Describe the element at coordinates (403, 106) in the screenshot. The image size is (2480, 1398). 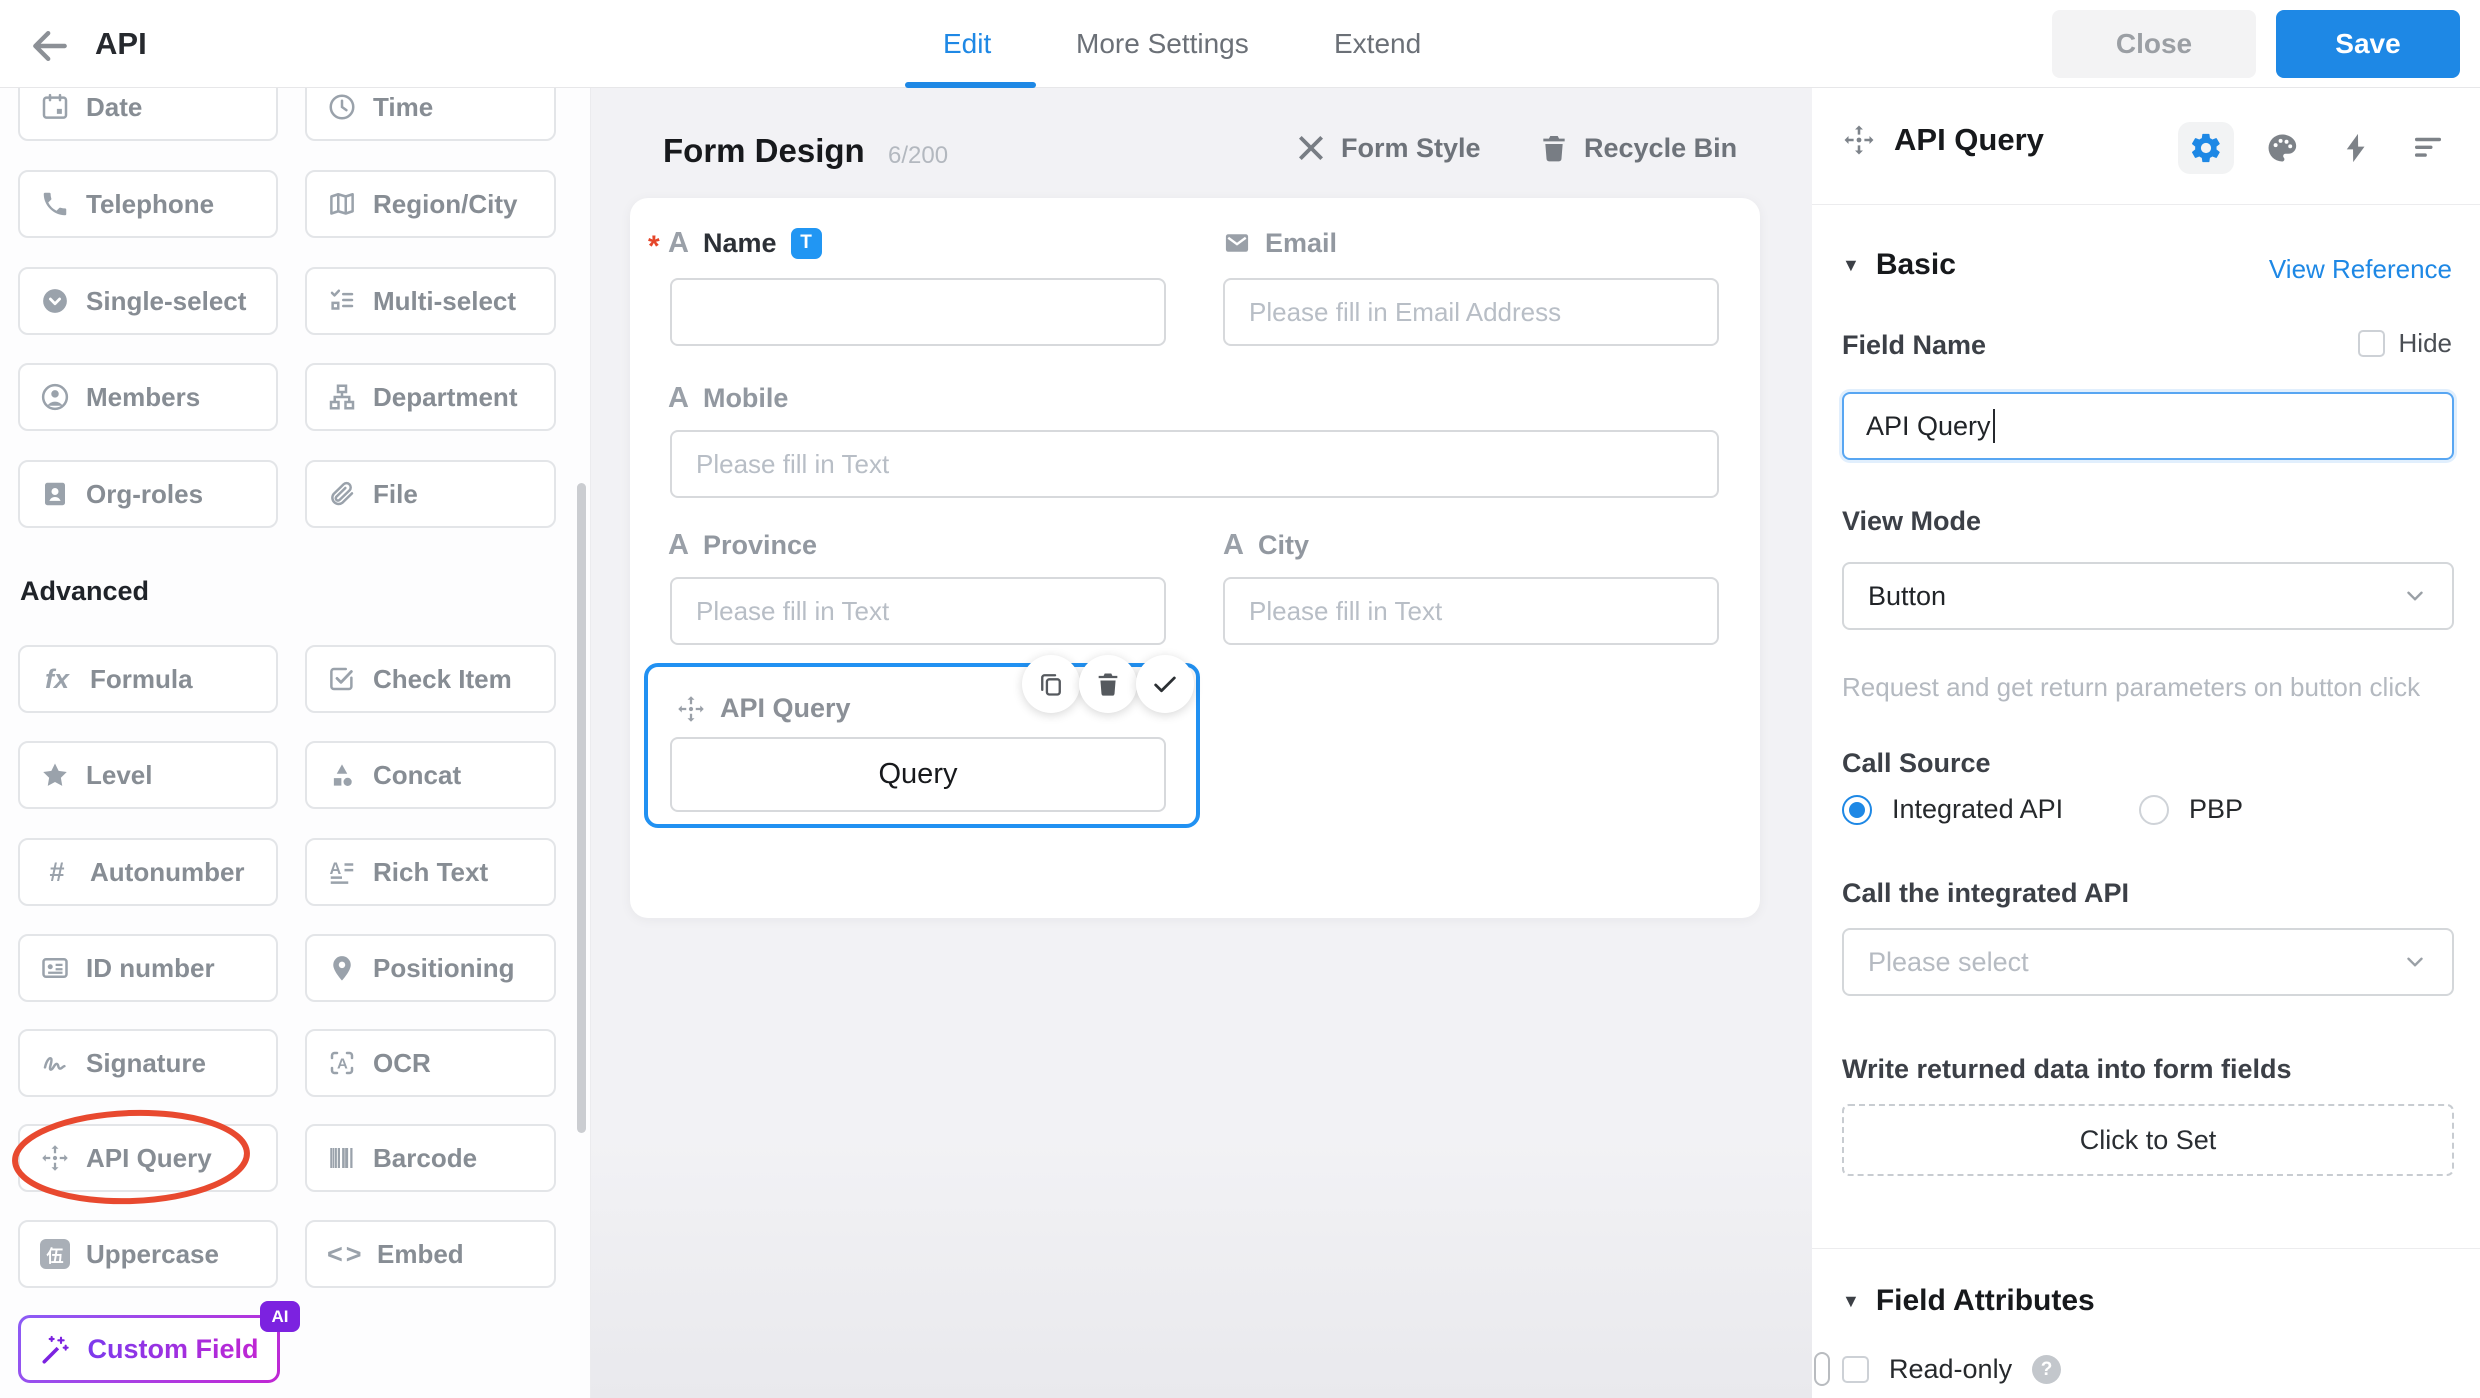
I see `sidebar-item-label: Time` at that location.